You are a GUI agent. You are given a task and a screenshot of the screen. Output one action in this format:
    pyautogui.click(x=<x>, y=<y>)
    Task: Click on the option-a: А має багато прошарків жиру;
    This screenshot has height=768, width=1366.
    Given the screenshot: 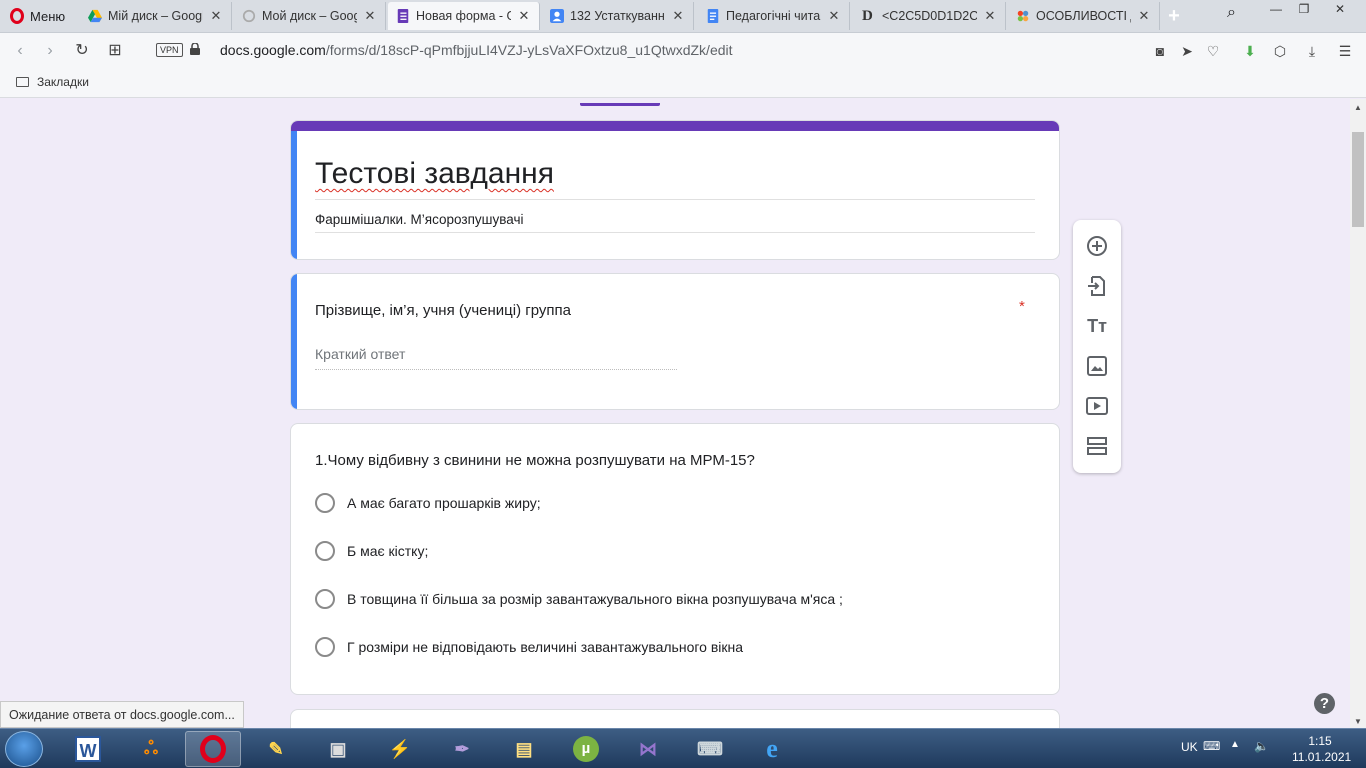 What is the action you would take?
    pyautogui.click(x=428, y=503)
    